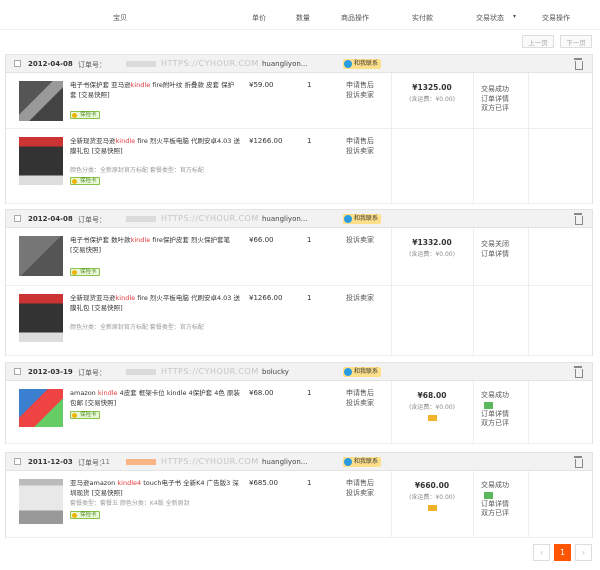  Describe the element at coordinates (556, 18) in the screenshot. I see `col-trade-ops: 交易操作` at that location.